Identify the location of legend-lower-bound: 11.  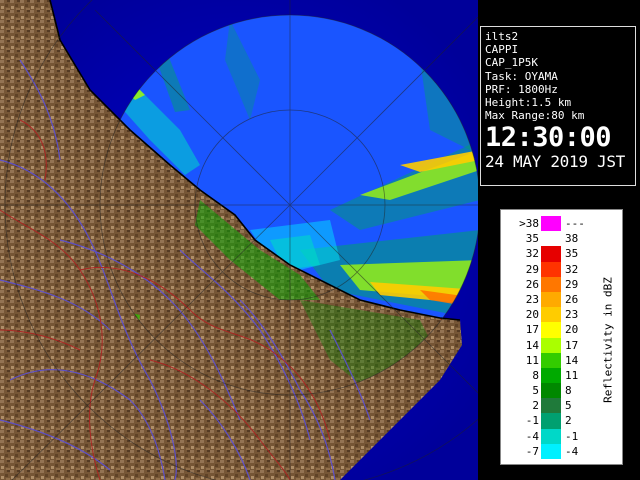
(532, 360).